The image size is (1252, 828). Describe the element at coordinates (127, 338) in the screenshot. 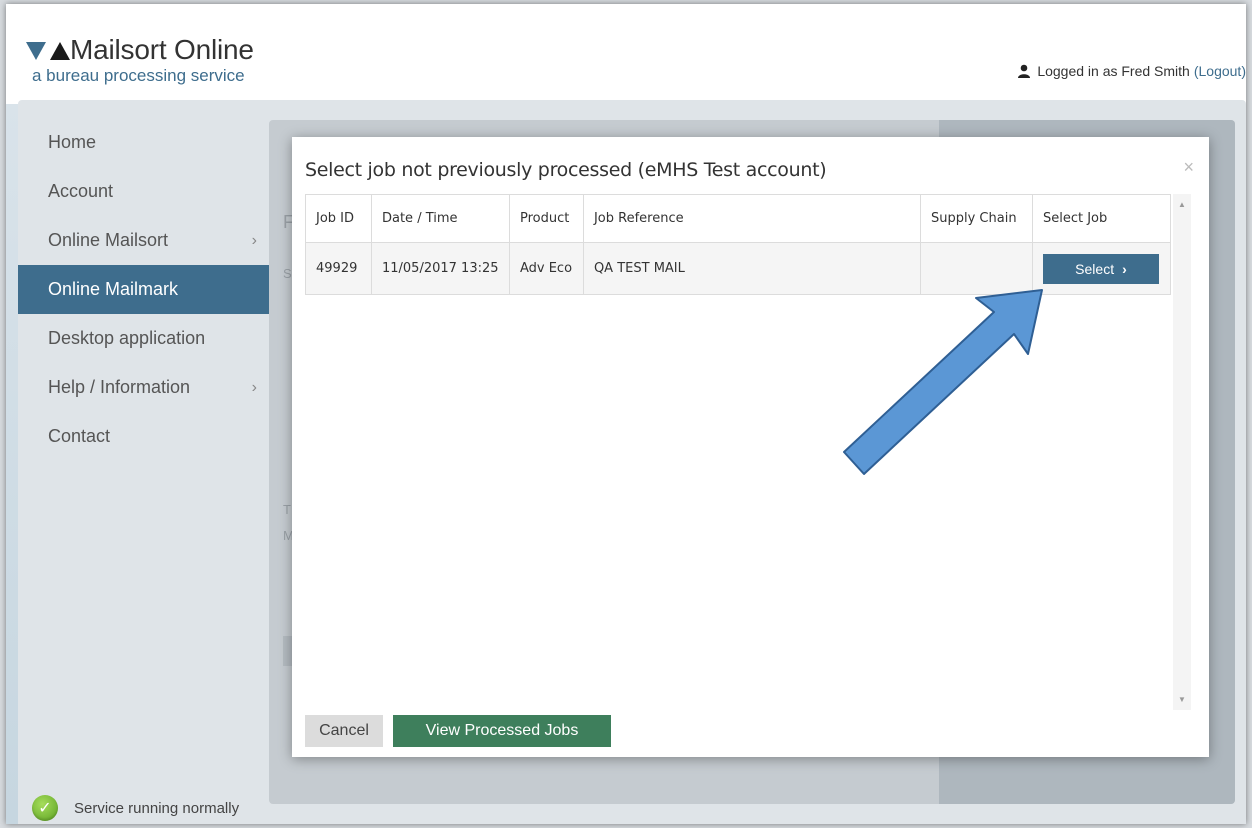

I see `sidebar-item-label: Desktop application` at that location.